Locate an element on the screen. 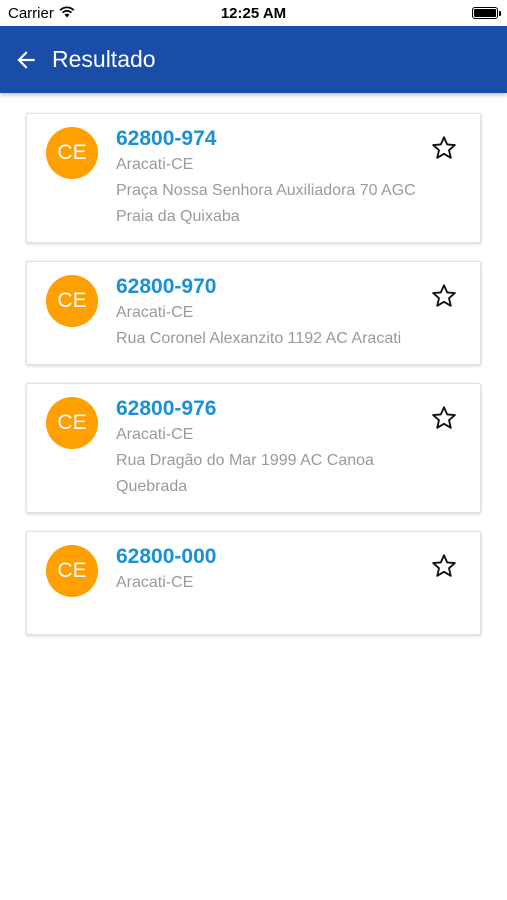 The image size is (507, 900). back-button is located at coordinates (26, 60).